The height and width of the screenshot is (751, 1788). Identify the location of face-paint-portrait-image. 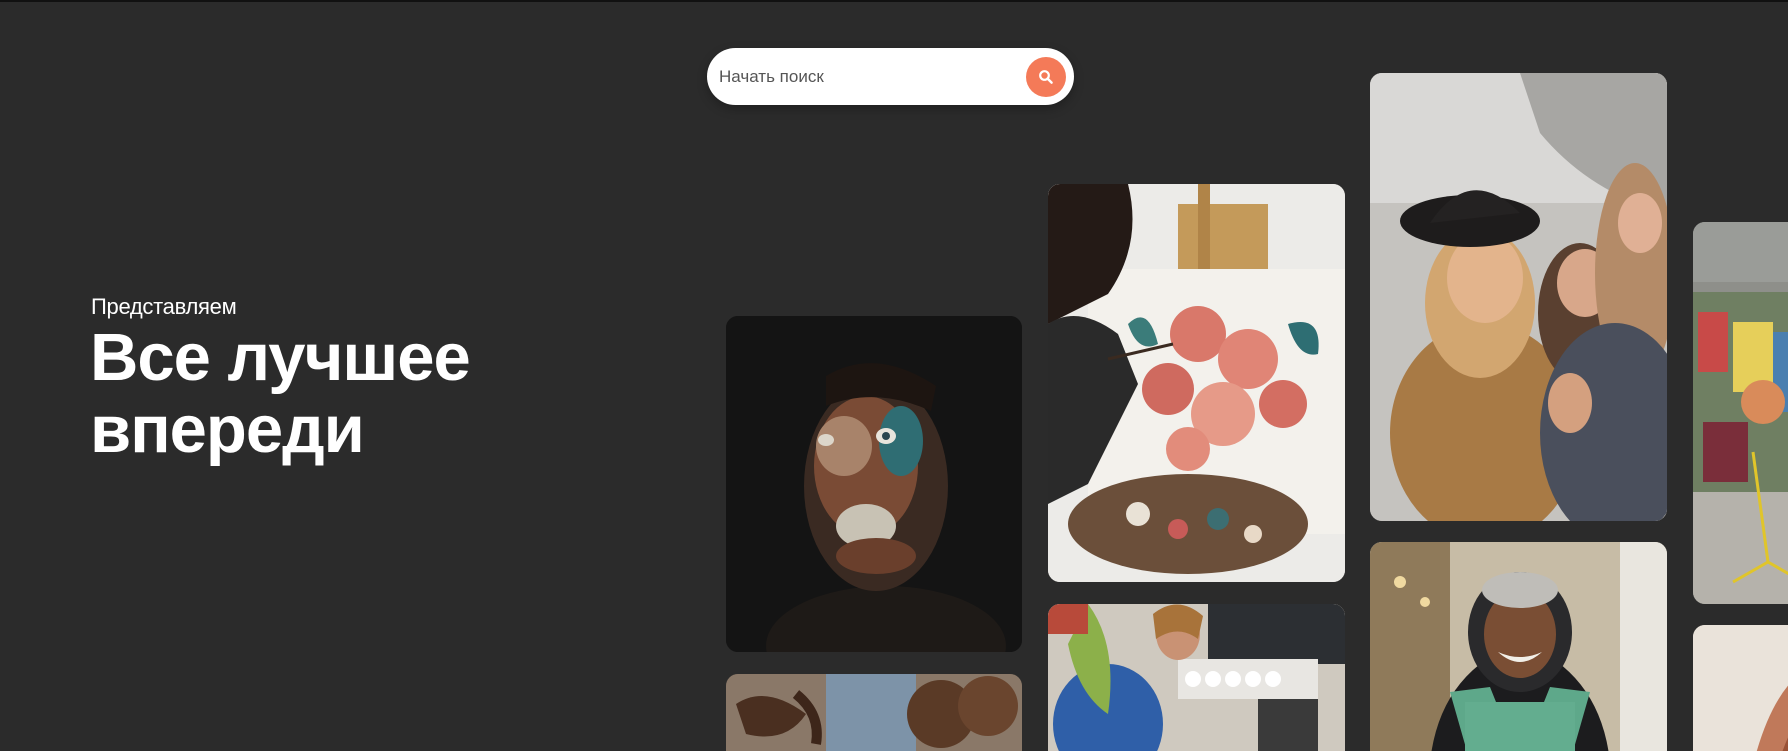
(874, 484).